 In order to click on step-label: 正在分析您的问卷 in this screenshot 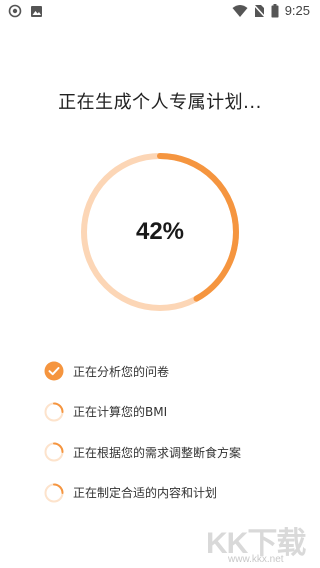, I will do `click(121, 371)`.